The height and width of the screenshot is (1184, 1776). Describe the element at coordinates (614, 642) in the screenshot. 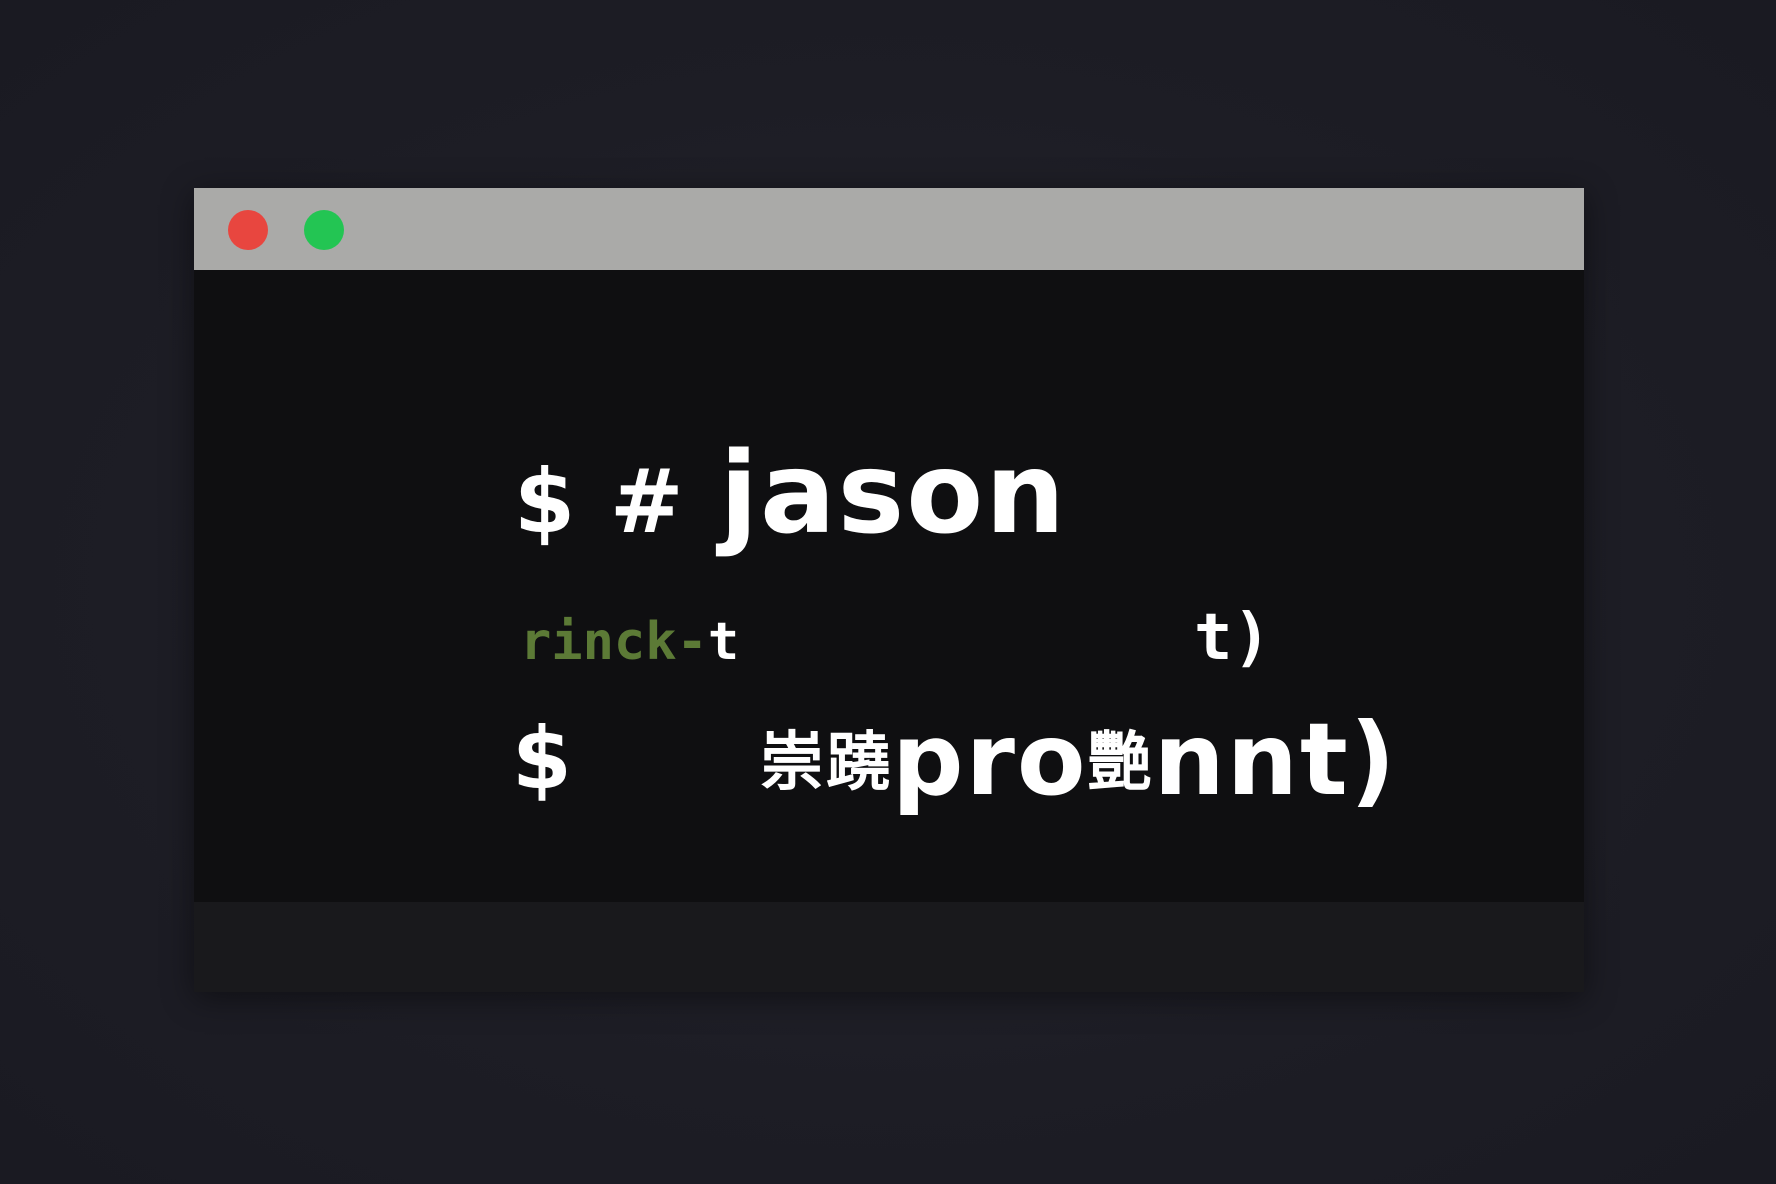

I see `green-output-text: rinck-` at that location.